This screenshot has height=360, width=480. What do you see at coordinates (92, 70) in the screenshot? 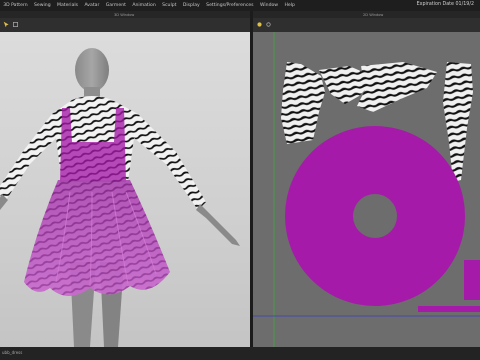
I see `avatar-head` at bounding box center [92, 70].